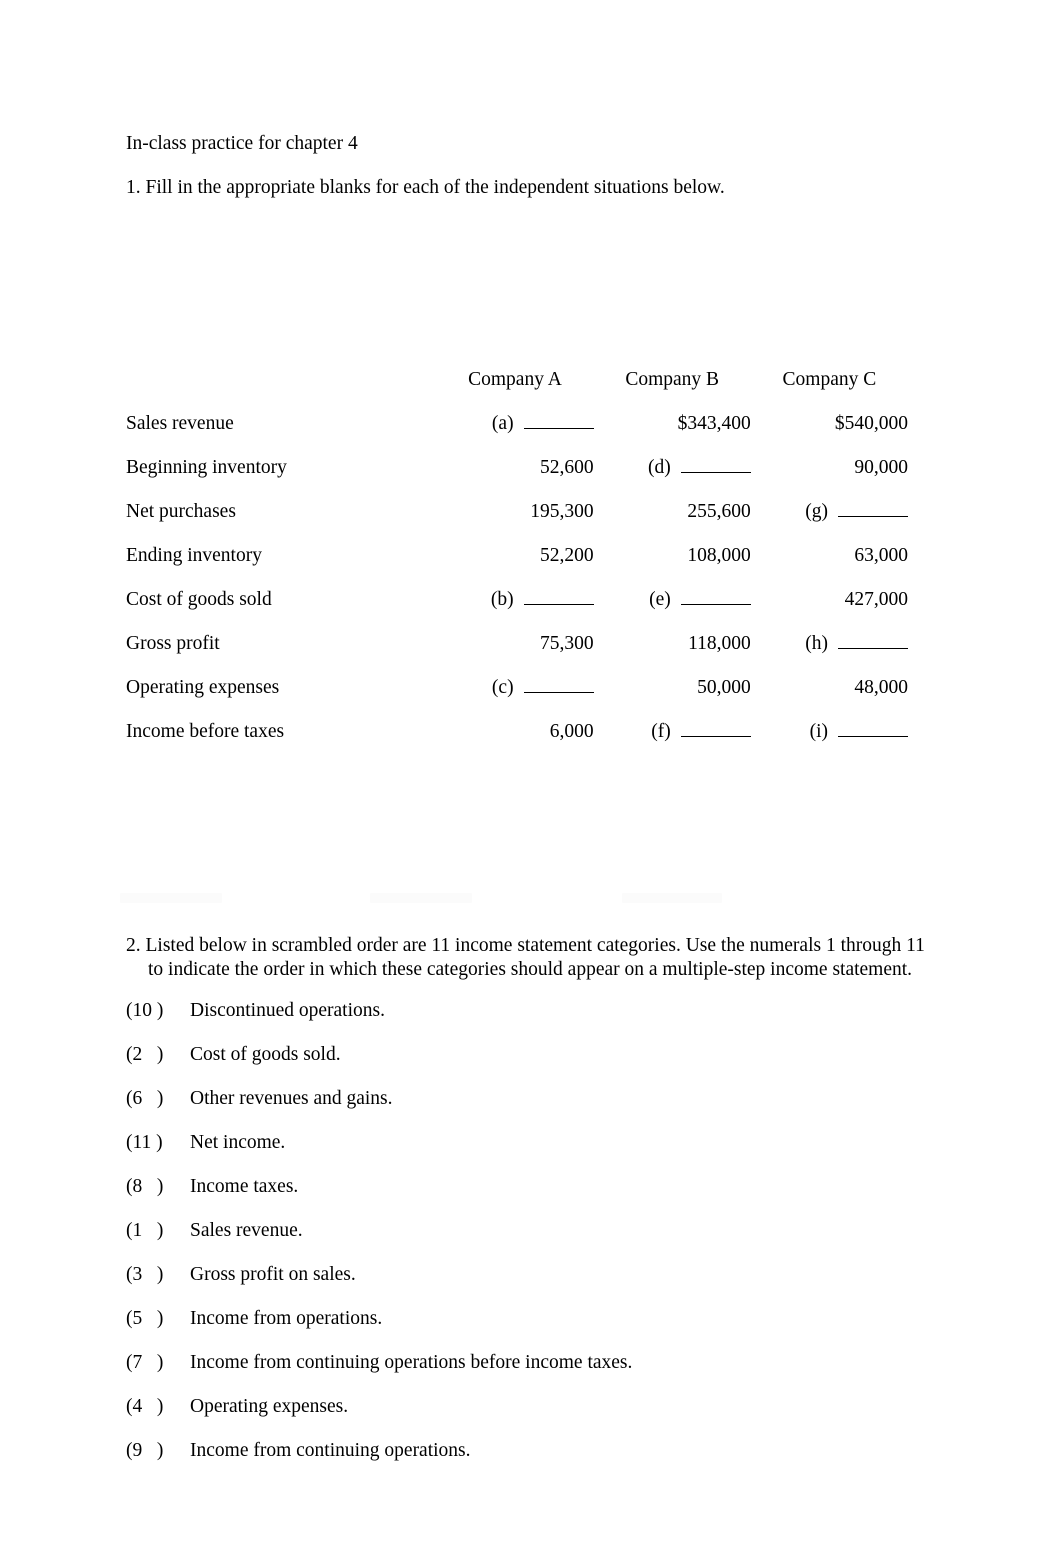  What do you see at coordinates (155, 1187) in the screenshot?
I see `list-item-order-answer: (8 )` at bounding box center [155, 1187].